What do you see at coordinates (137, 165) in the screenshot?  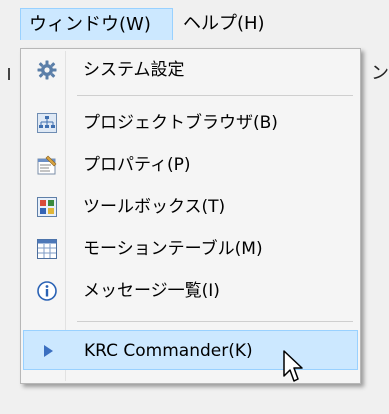 I see `menu-item-label: プロパティ(P)` at bounding box center [137, 165].